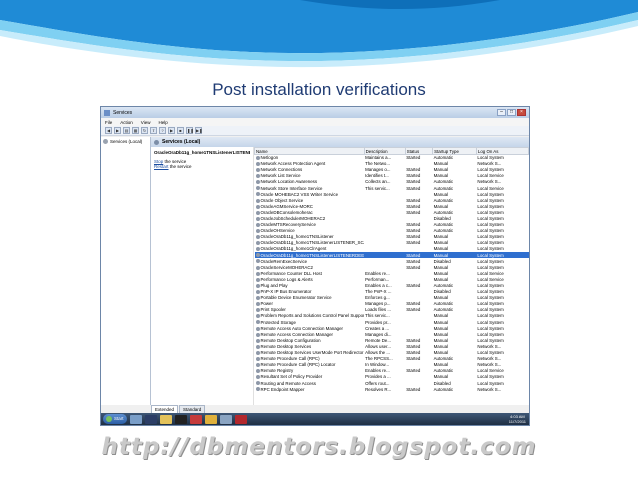  I want to click on footer-url: http://dbmentors.blogspot.com, so click(319, 447).